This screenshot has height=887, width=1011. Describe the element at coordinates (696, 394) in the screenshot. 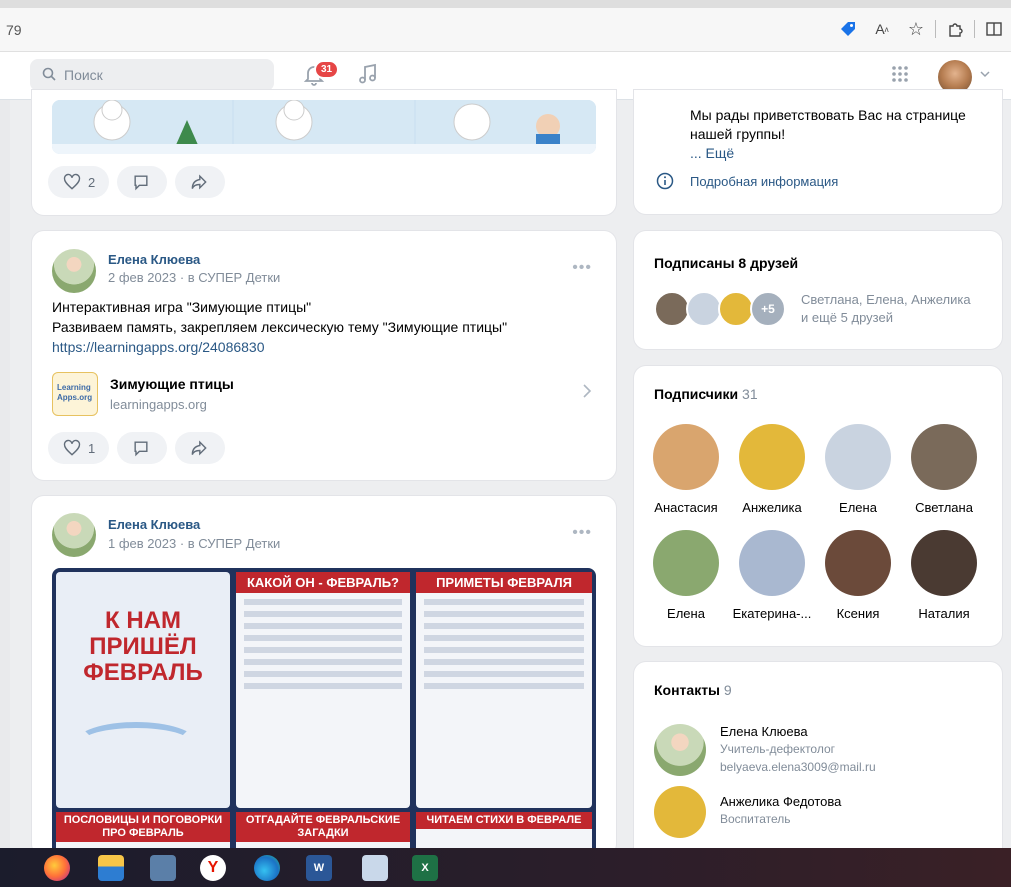

I see `subscribers-title-text: Подписчики` at that location.